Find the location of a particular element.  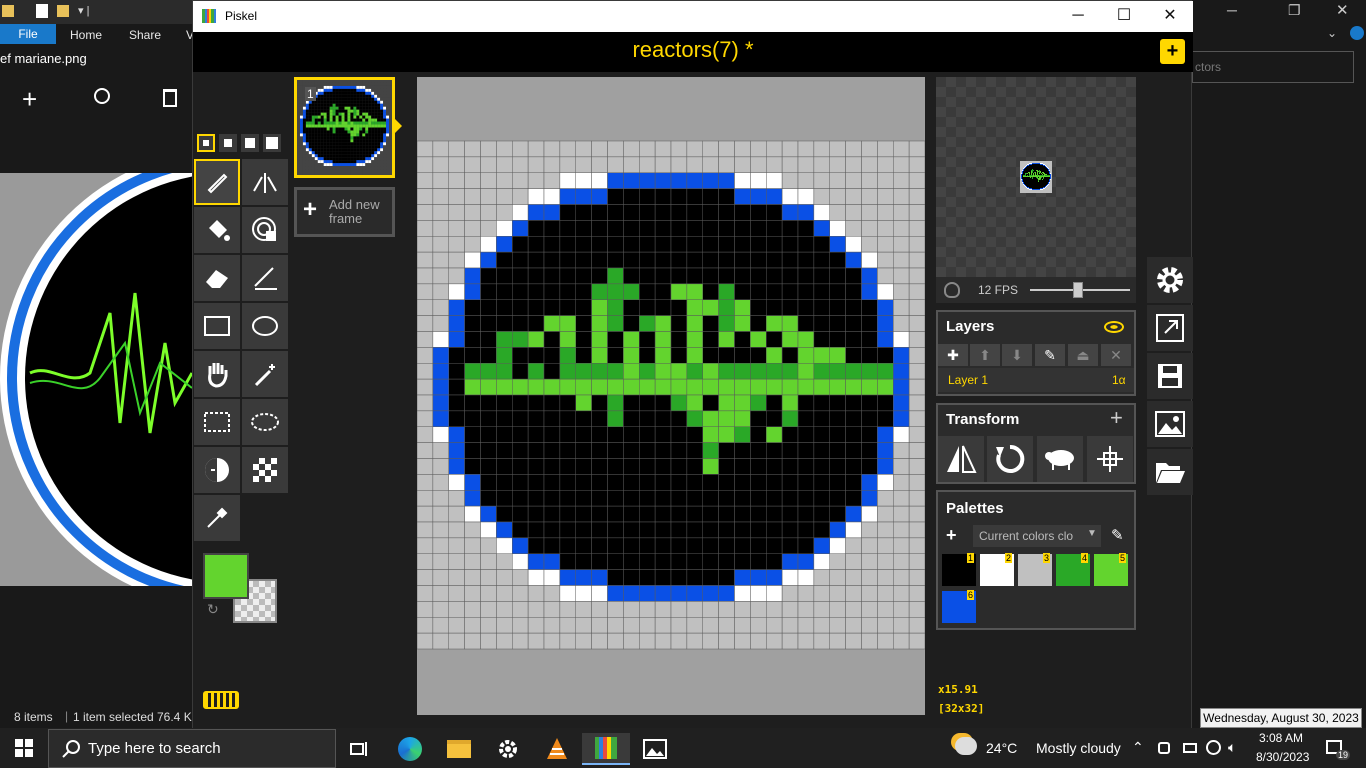

palette-swatch: 5 is located at coordinates (1111, 569).